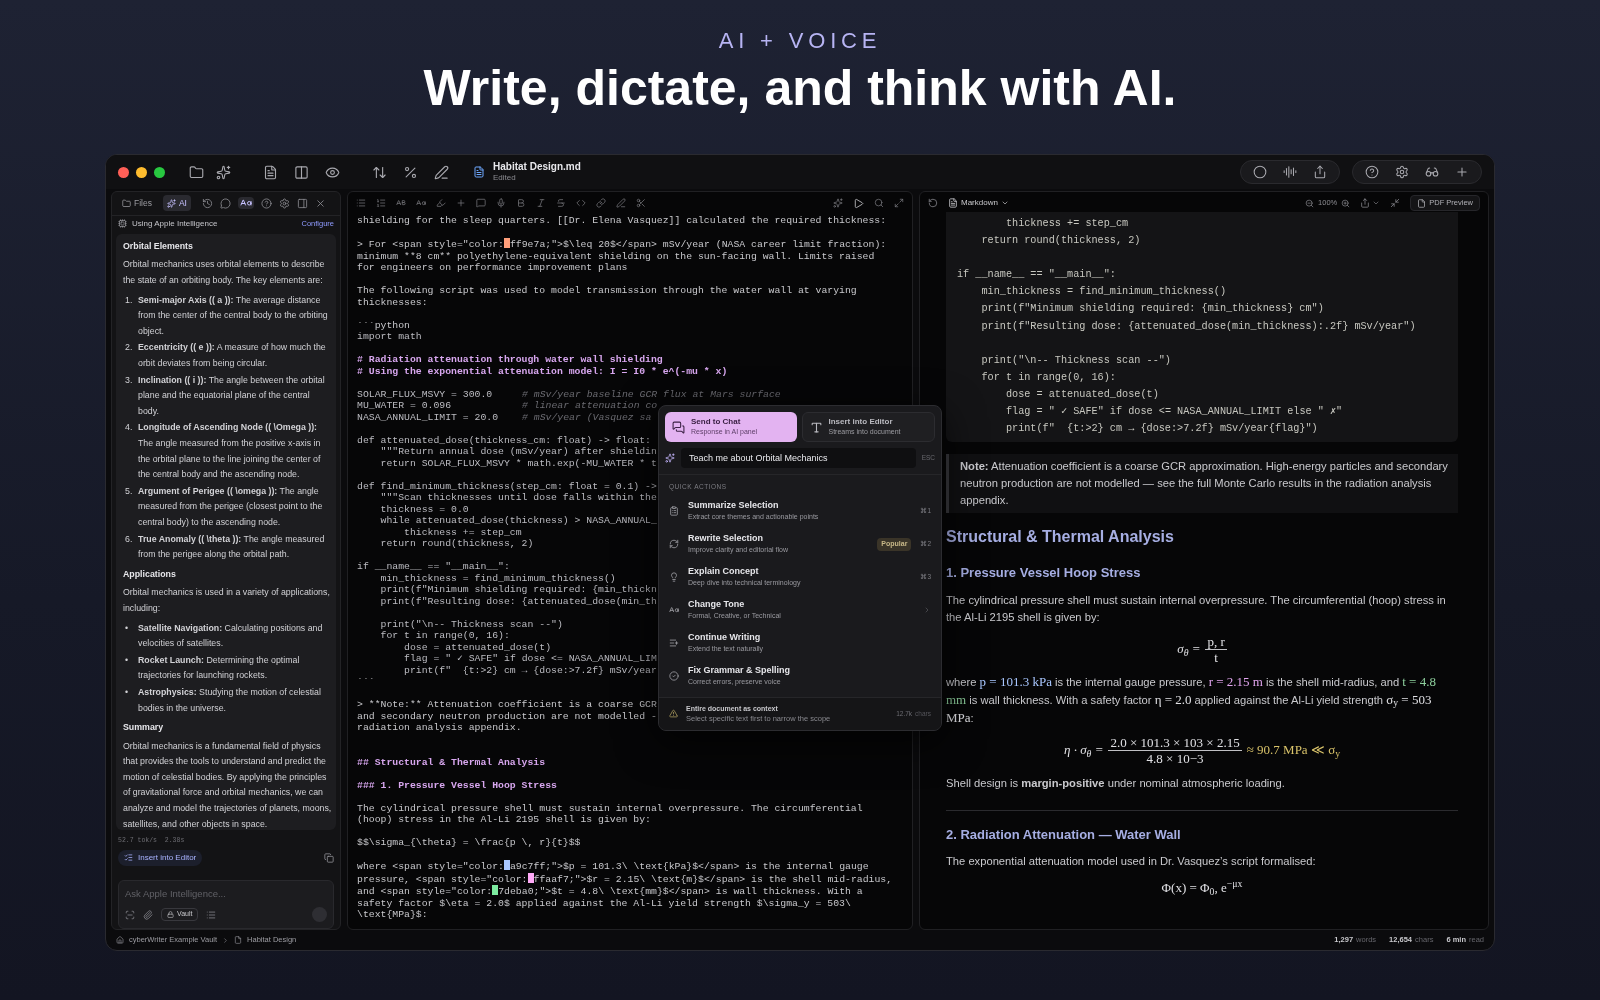 This screenshot has width=1600, height=1000. I want to click on bold-icon, so click(521, 203).